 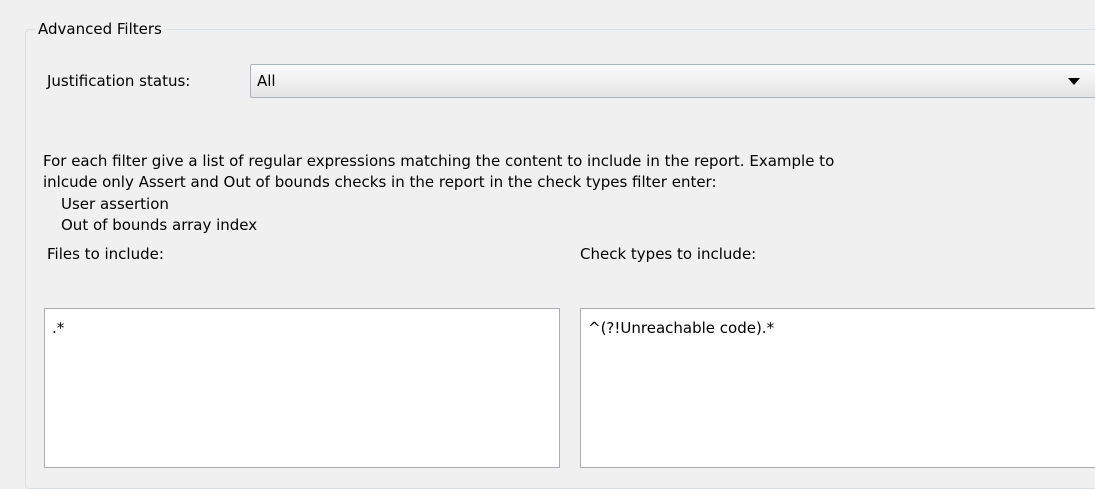 What do you see at coordinates (105, 254) in the screenshot?
I see `files-to-include-label: Files to include:` at bounding box center [105, 254].